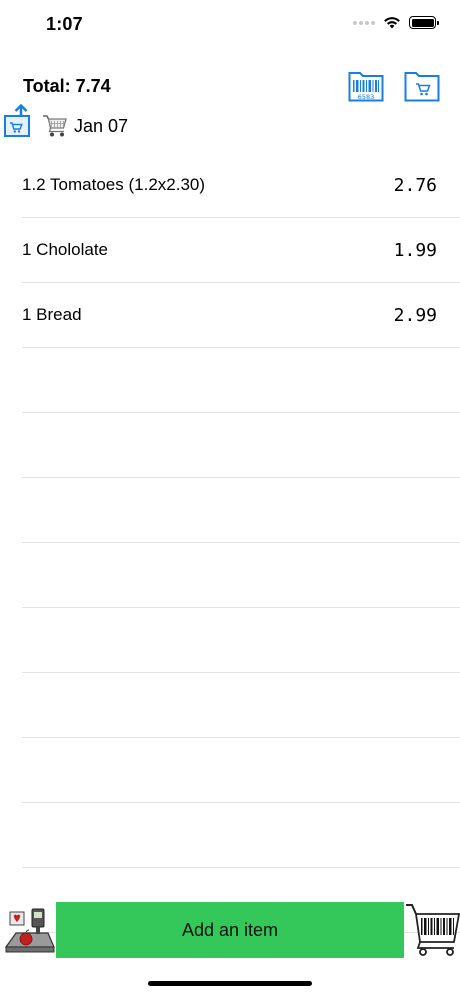 Image resolution: width=460 pixels, height=996 pixels. I want to click on share-icon, so click(17, 120).